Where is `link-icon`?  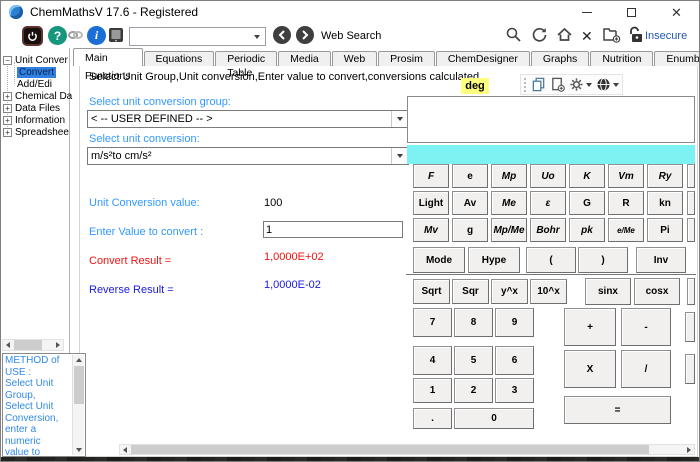
link-icon is located at coordinates (75, 35).